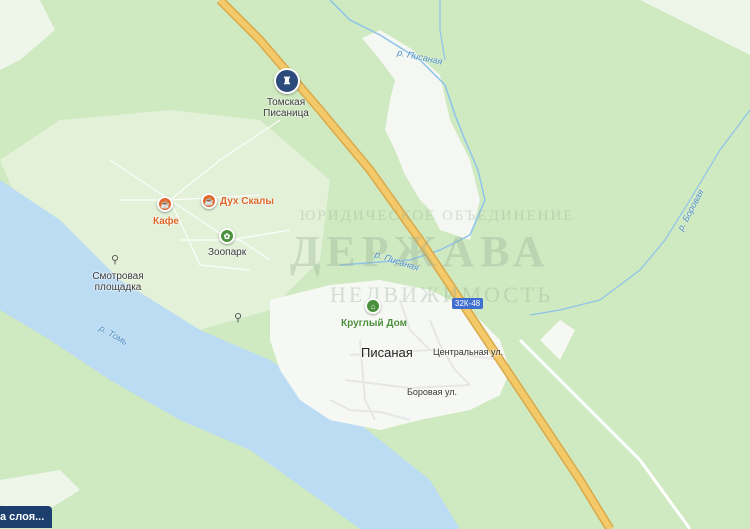 This screenshot has height=529, width=750. I want to click on viewpoint-label: Смотровая площадка, so click(118, 282).